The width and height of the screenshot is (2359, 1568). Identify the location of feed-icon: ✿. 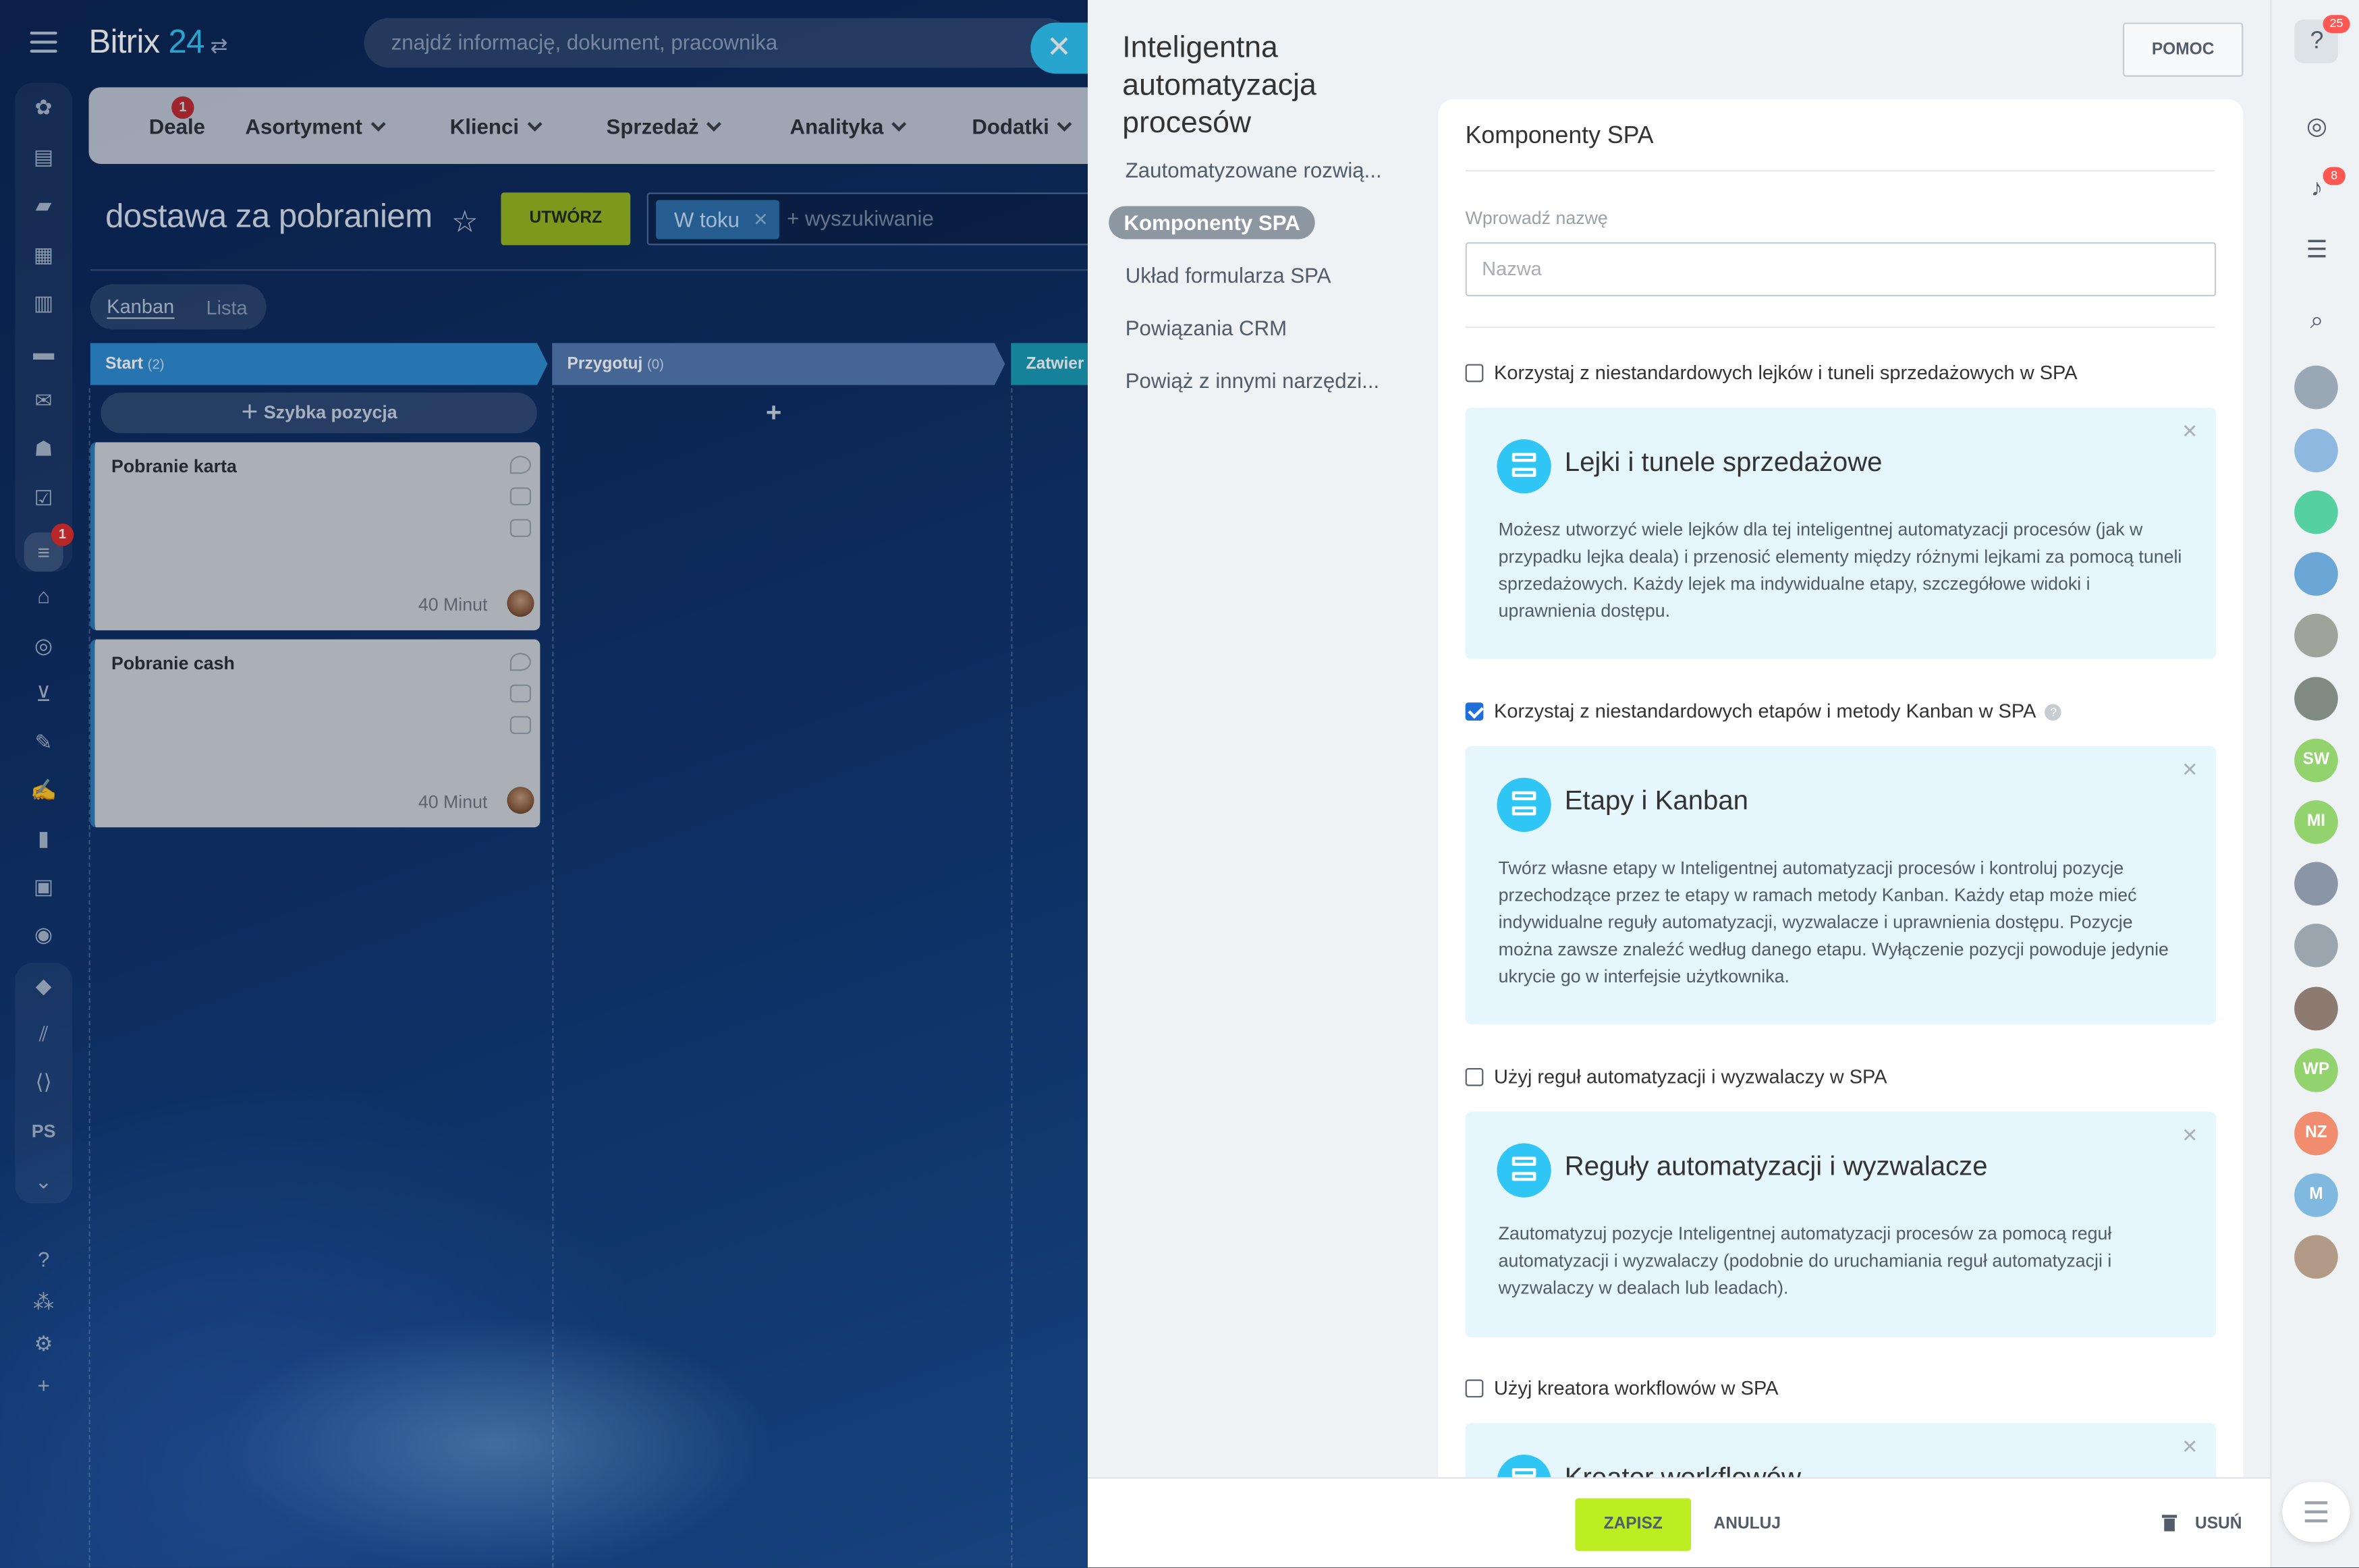
(44, 106).